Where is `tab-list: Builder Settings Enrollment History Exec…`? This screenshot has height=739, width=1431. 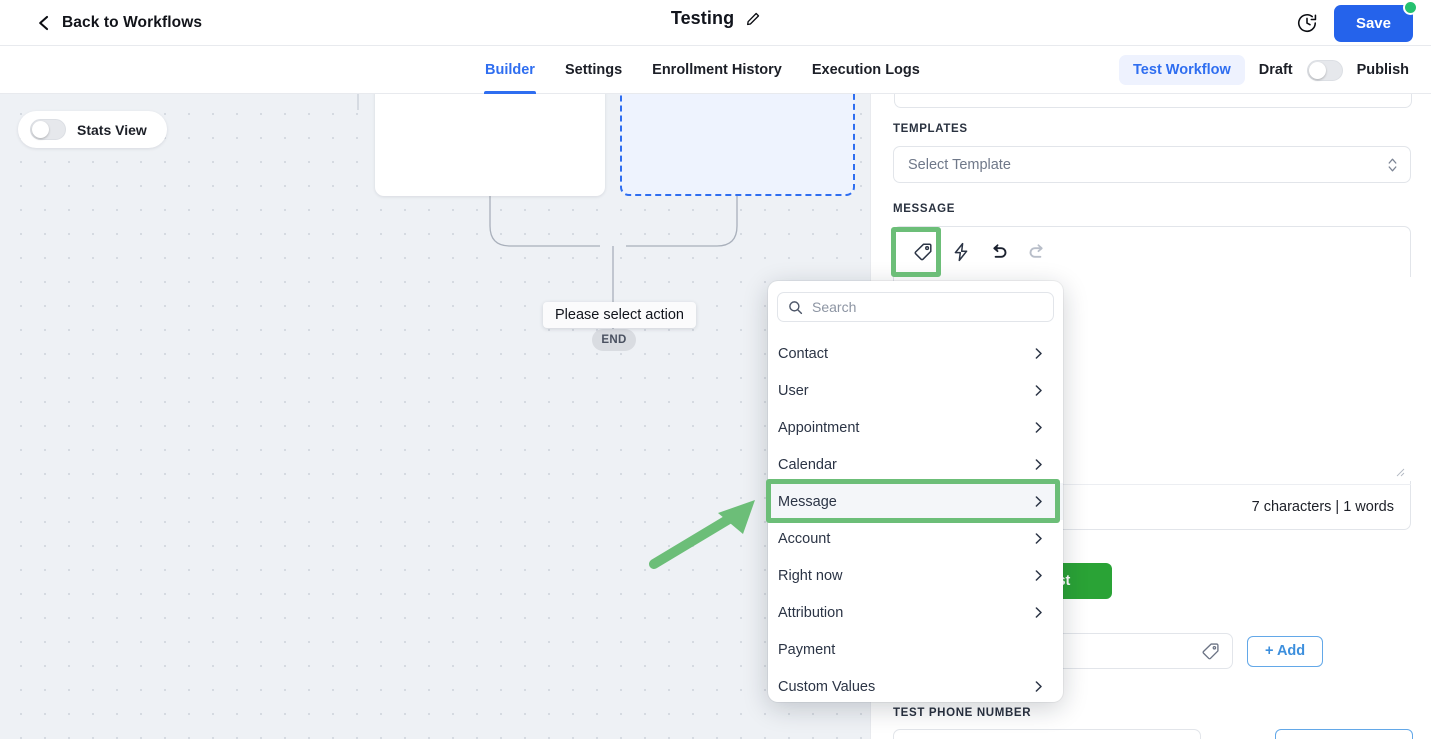
tab-list: Builder Settings Enrollment History Exec… is located at coordinates (702, 70).